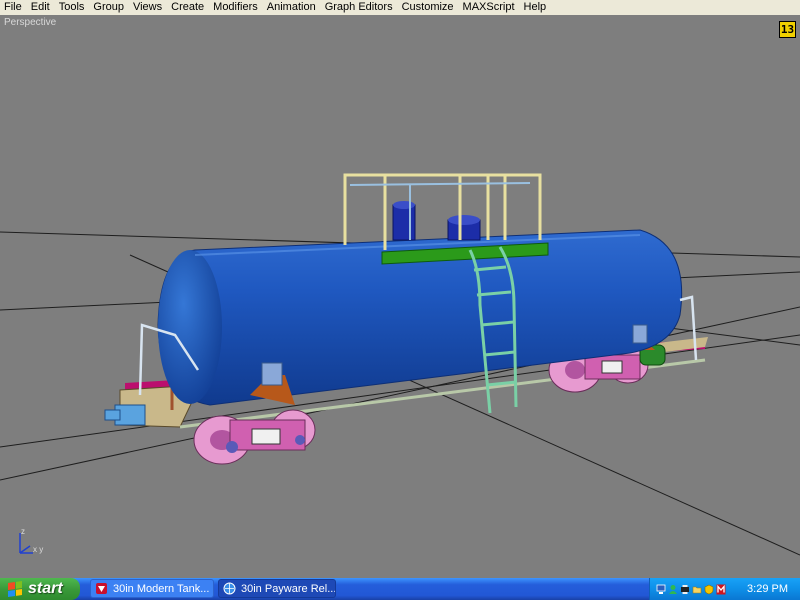  Describe the element at coordinates (359, 7) in the screenshot. I see `menu-graph-editors: Graph Editors` at that location.